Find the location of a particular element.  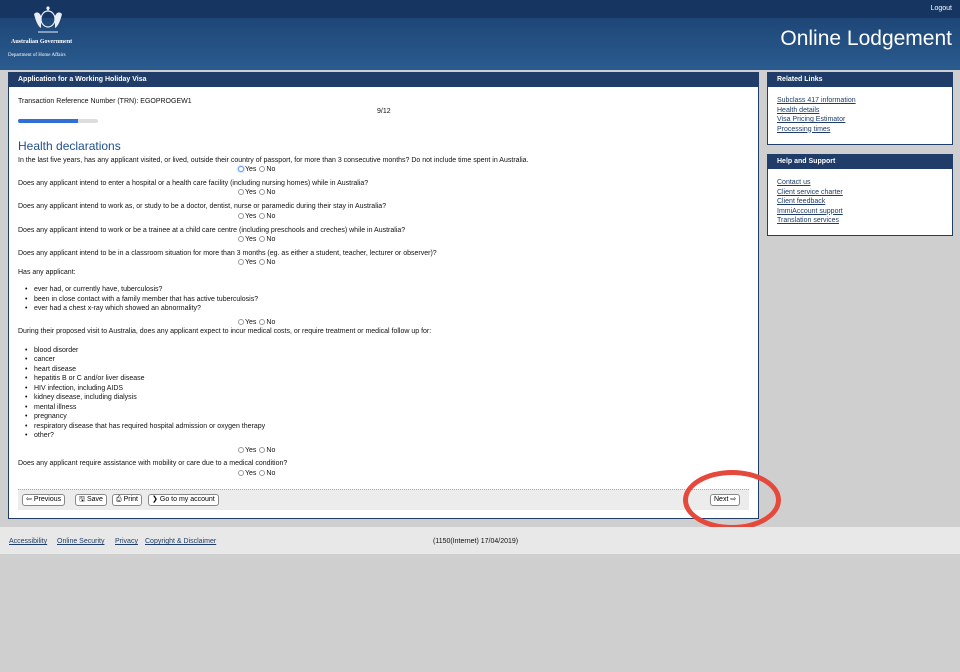

list-item: mental illness is located at coordinates (51, 407).